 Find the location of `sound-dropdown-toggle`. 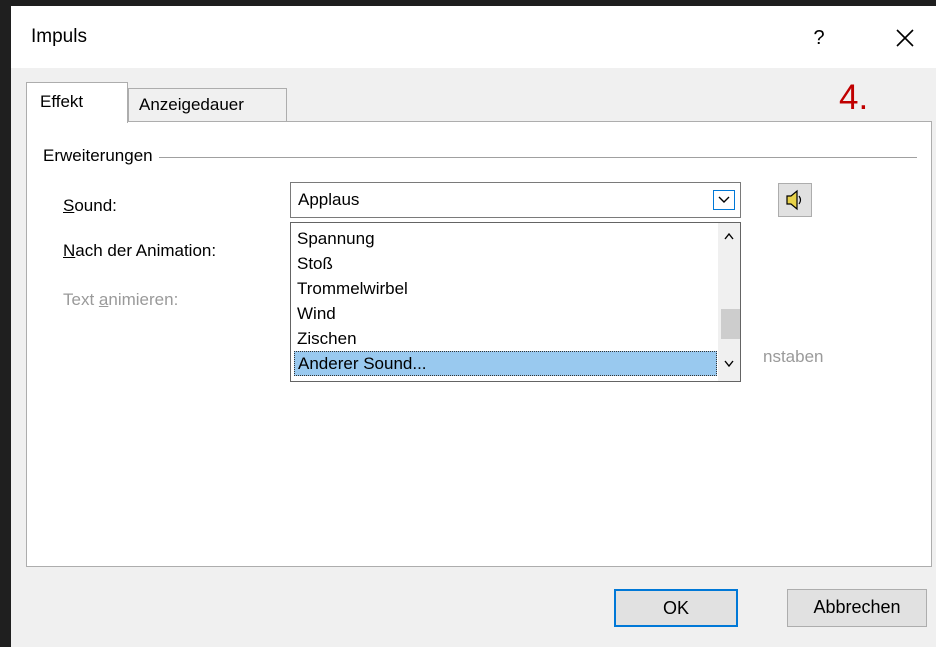

sound-dropdown-toggle is located at coordinates (724, 200).